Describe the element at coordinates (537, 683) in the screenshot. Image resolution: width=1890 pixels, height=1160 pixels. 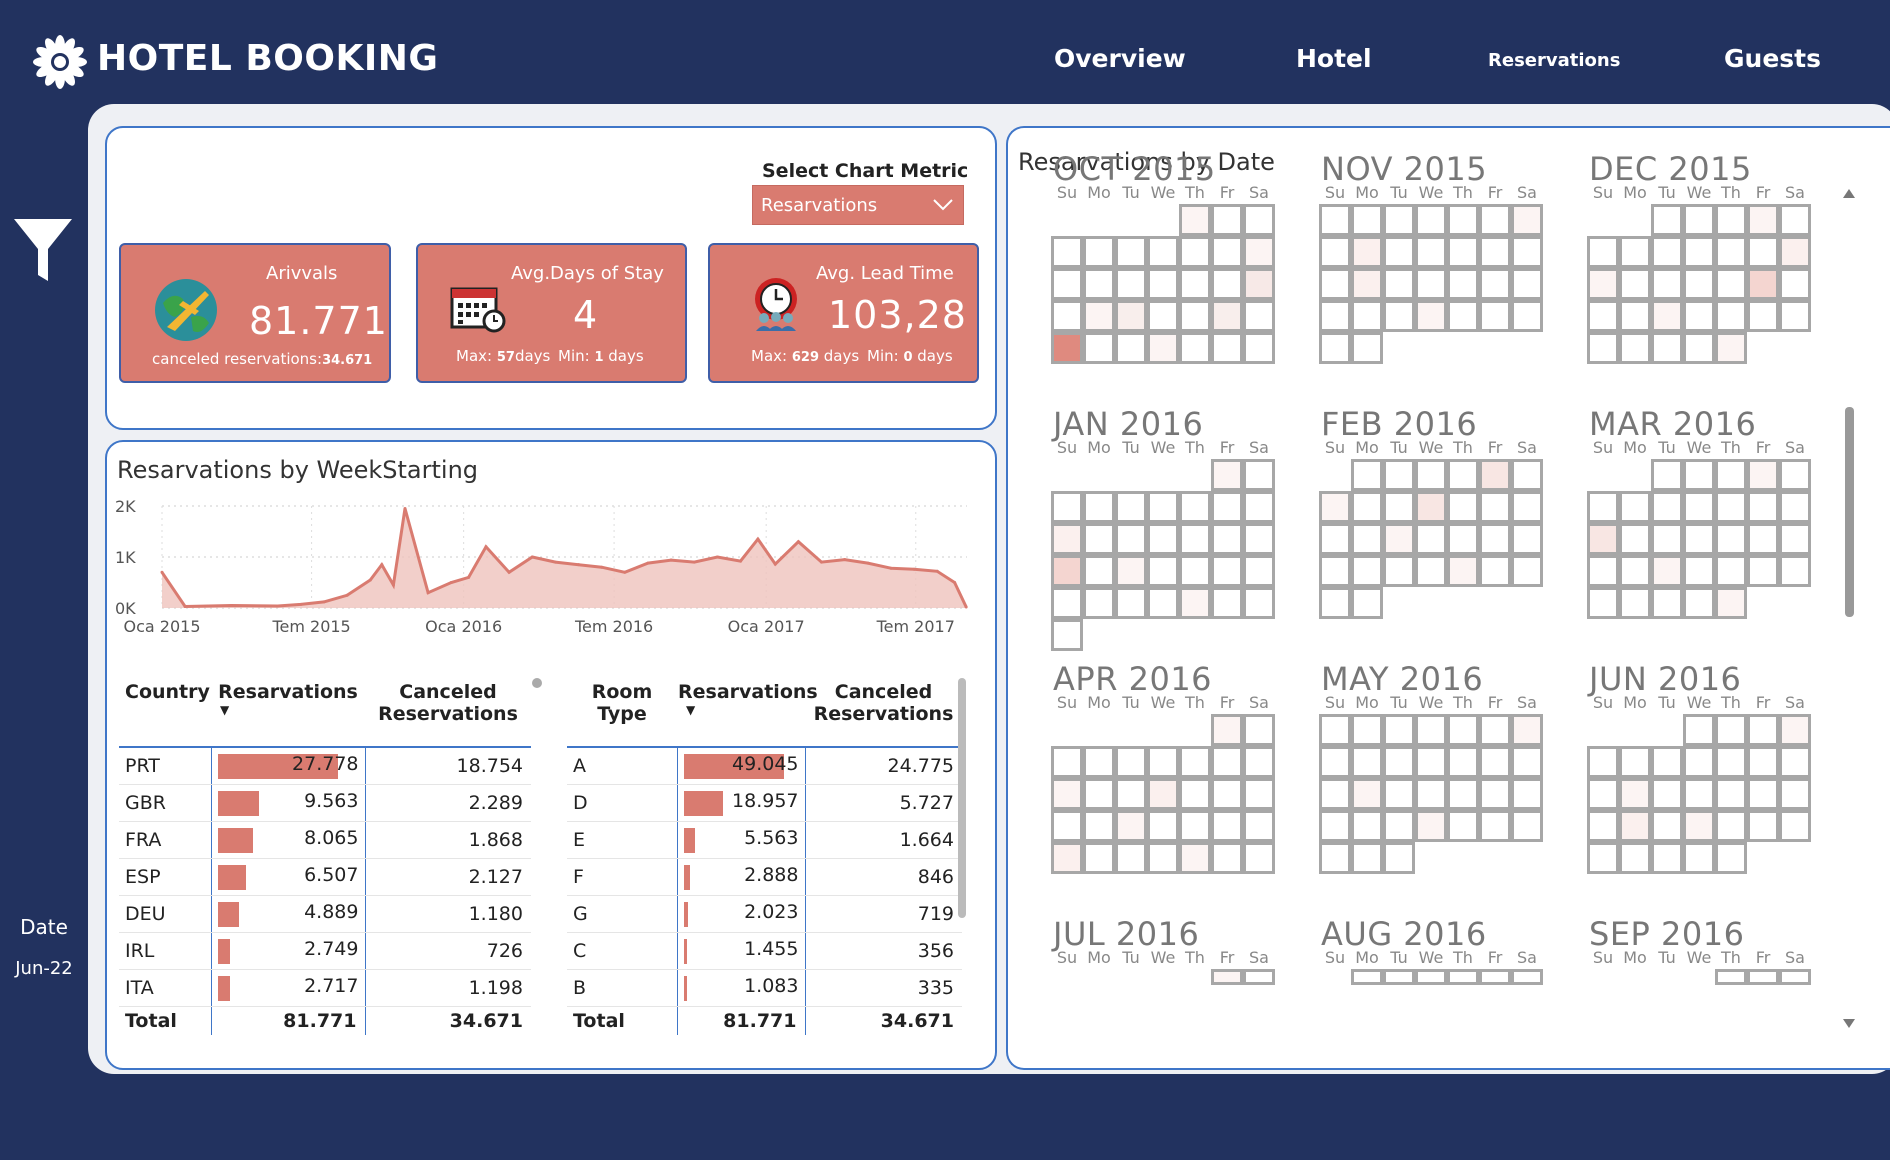
I see `table-scroll-dot` at that location.